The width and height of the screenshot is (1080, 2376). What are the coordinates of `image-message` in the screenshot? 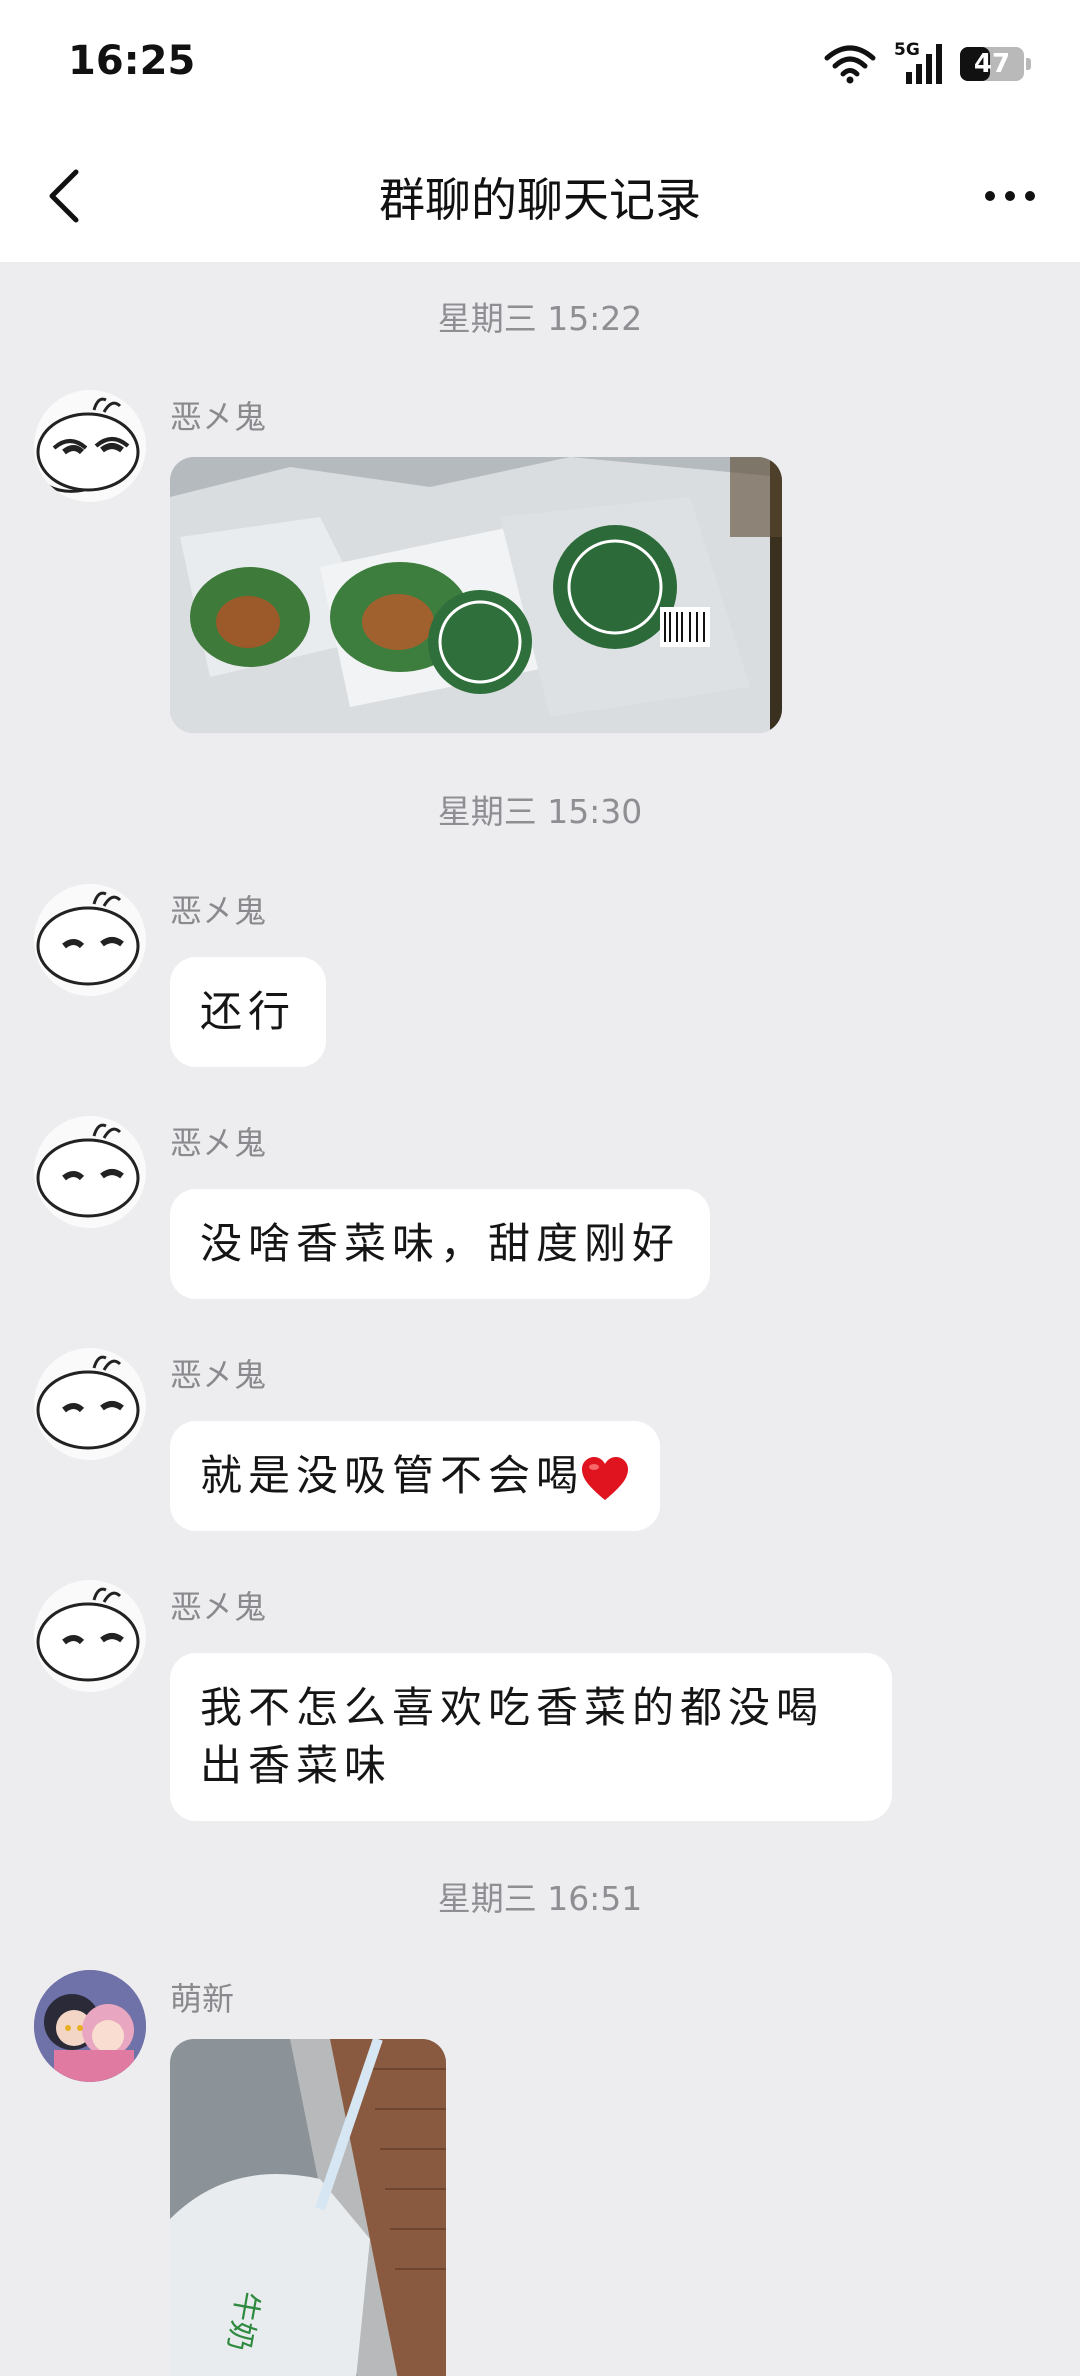 It's located at (476, 595).